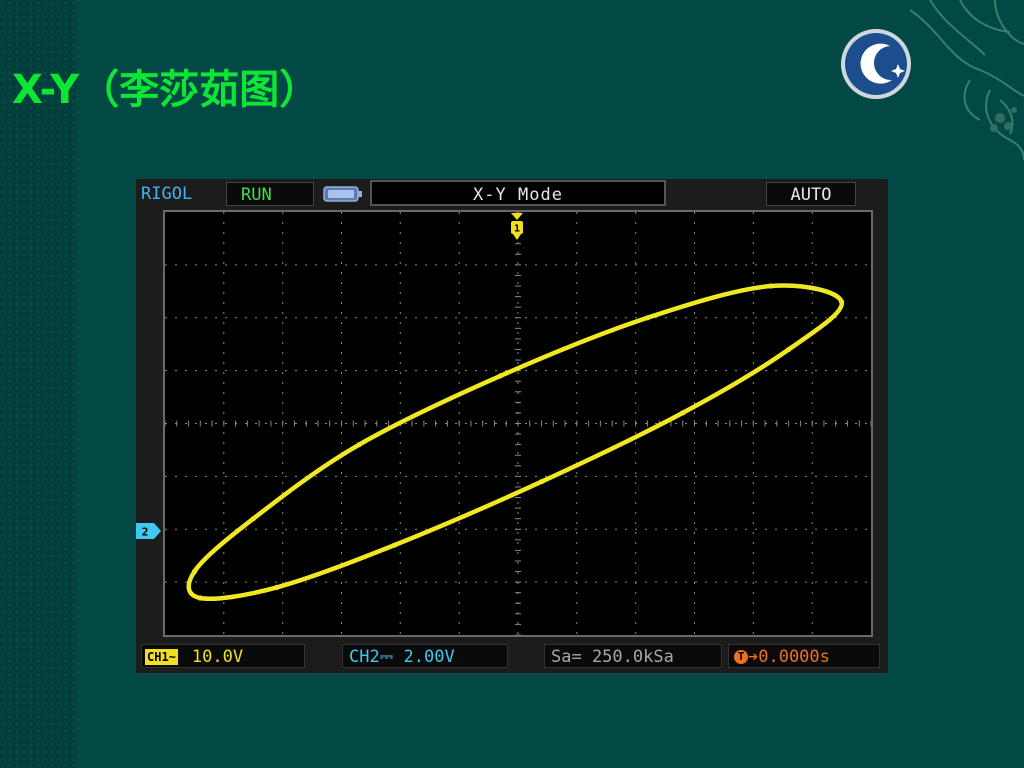  Describe the element at coordinates (518, 193) in the screenshot. I see `mode-display: X-Y Mode` at that location.